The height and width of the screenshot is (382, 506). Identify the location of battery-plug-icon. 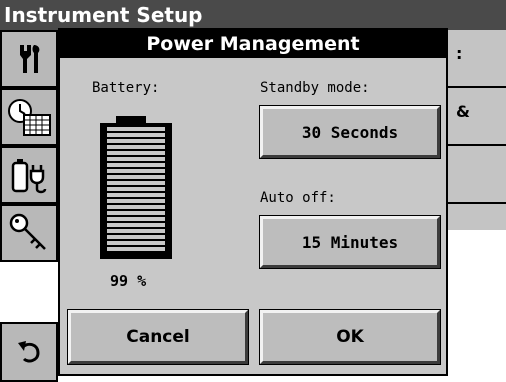
(29, 176).